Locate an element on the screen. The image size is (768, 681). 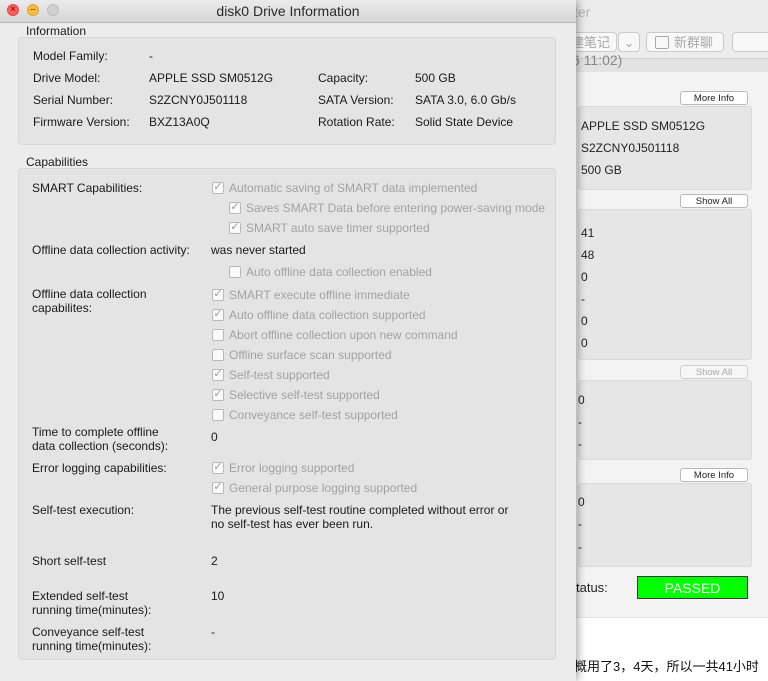
new-group-chat-button: 新群聊 is located at coordinates (685, 42).